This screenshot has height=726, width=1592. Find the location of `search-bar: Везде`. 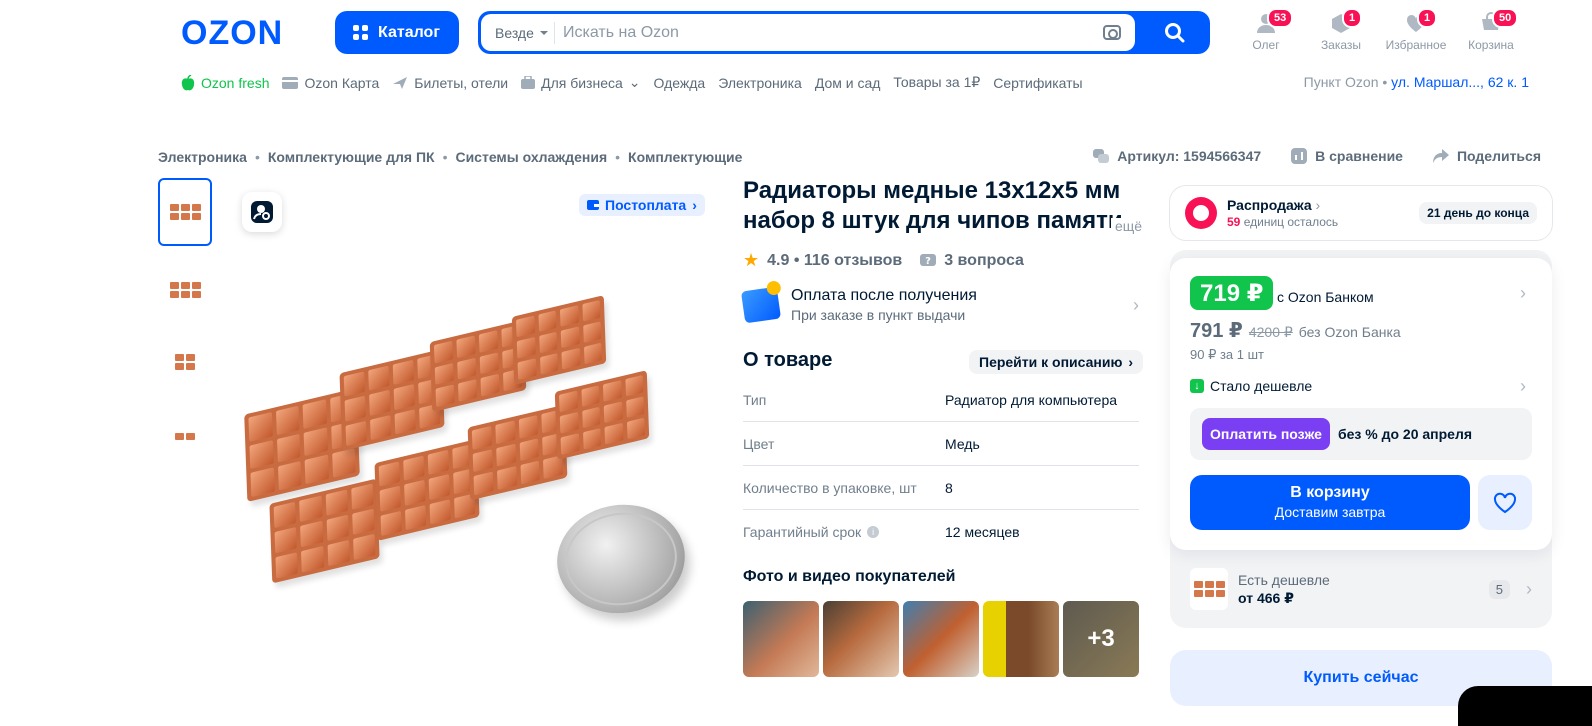

search-bar: Везде is located at coordinates (844, 32).